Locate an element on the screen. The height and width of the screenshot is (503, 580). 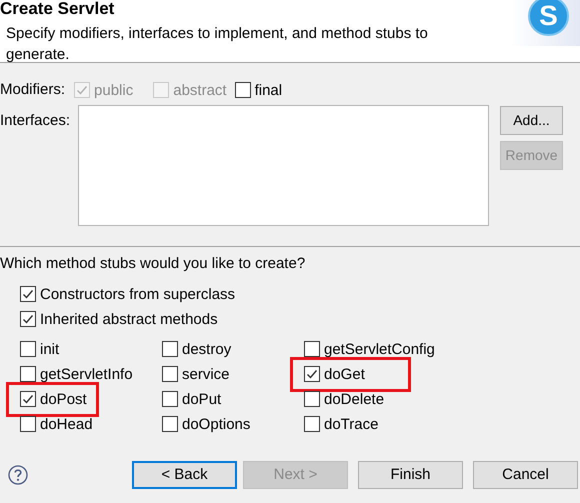
footer-button: Finish is located at coordinates (410, 475).